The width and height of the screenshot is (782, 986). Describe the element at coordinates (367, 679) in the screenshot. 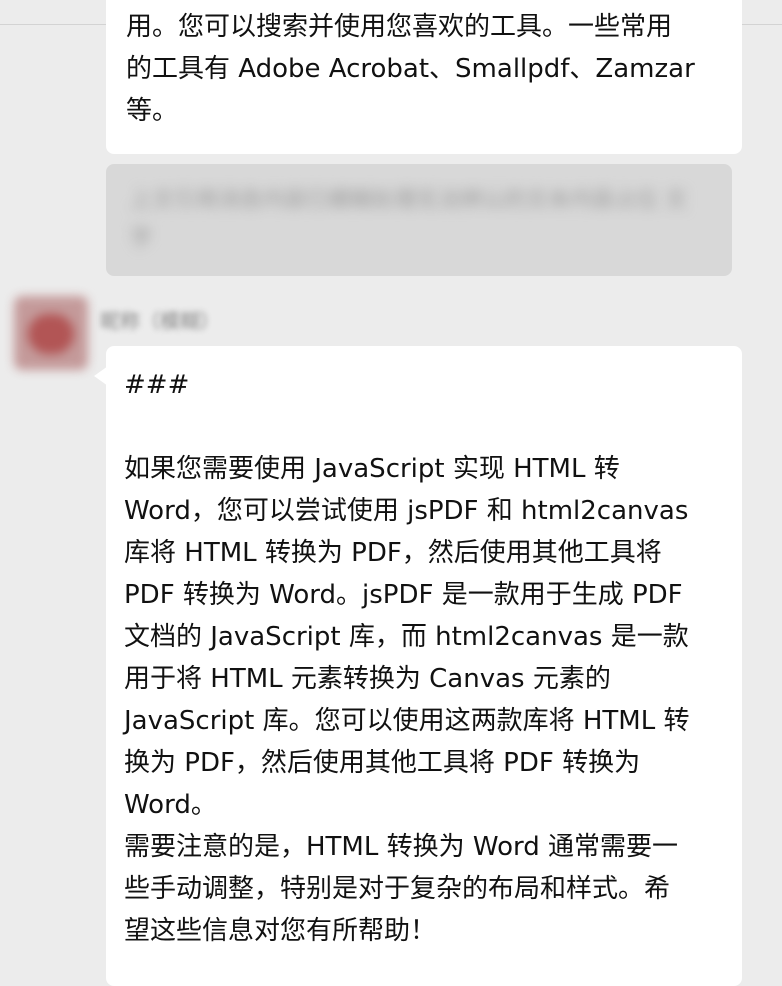

I see `message-line: 用于将 HTML 元素转换为 Canvas 元素的` at that location.